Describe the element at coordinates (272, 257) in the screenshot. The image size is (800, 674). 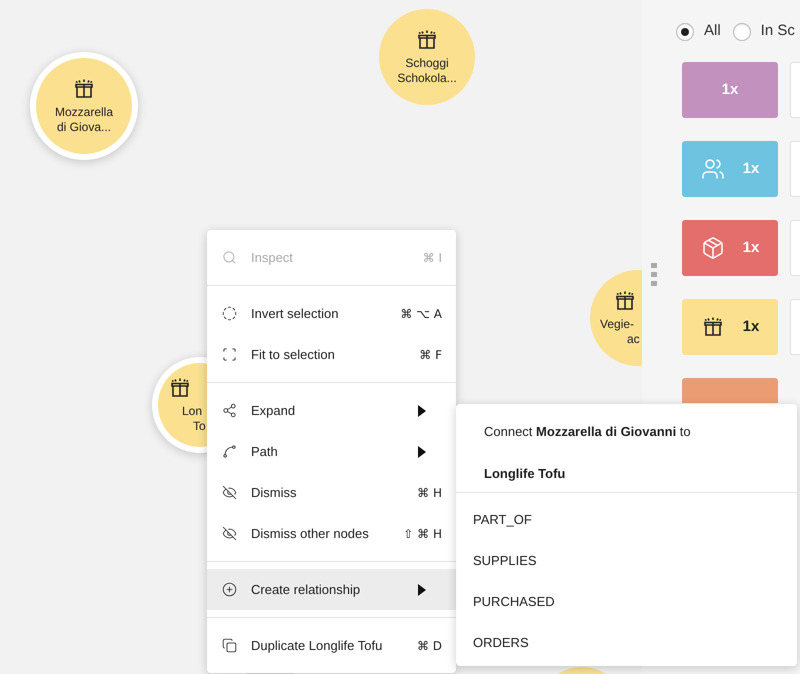
I see `menu-label: Inspect` at that location.